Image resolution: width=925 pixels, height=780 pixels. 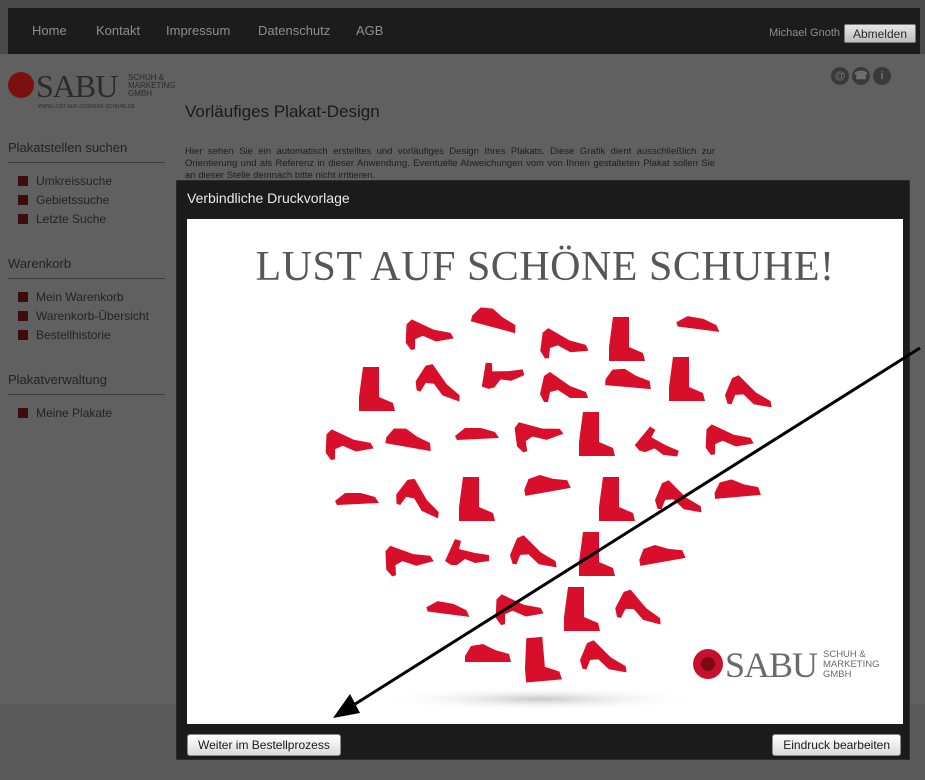 I want to click on sidebar-heading-plakatstellen: Plakatstellen suchen, so click(x=68, y=147).